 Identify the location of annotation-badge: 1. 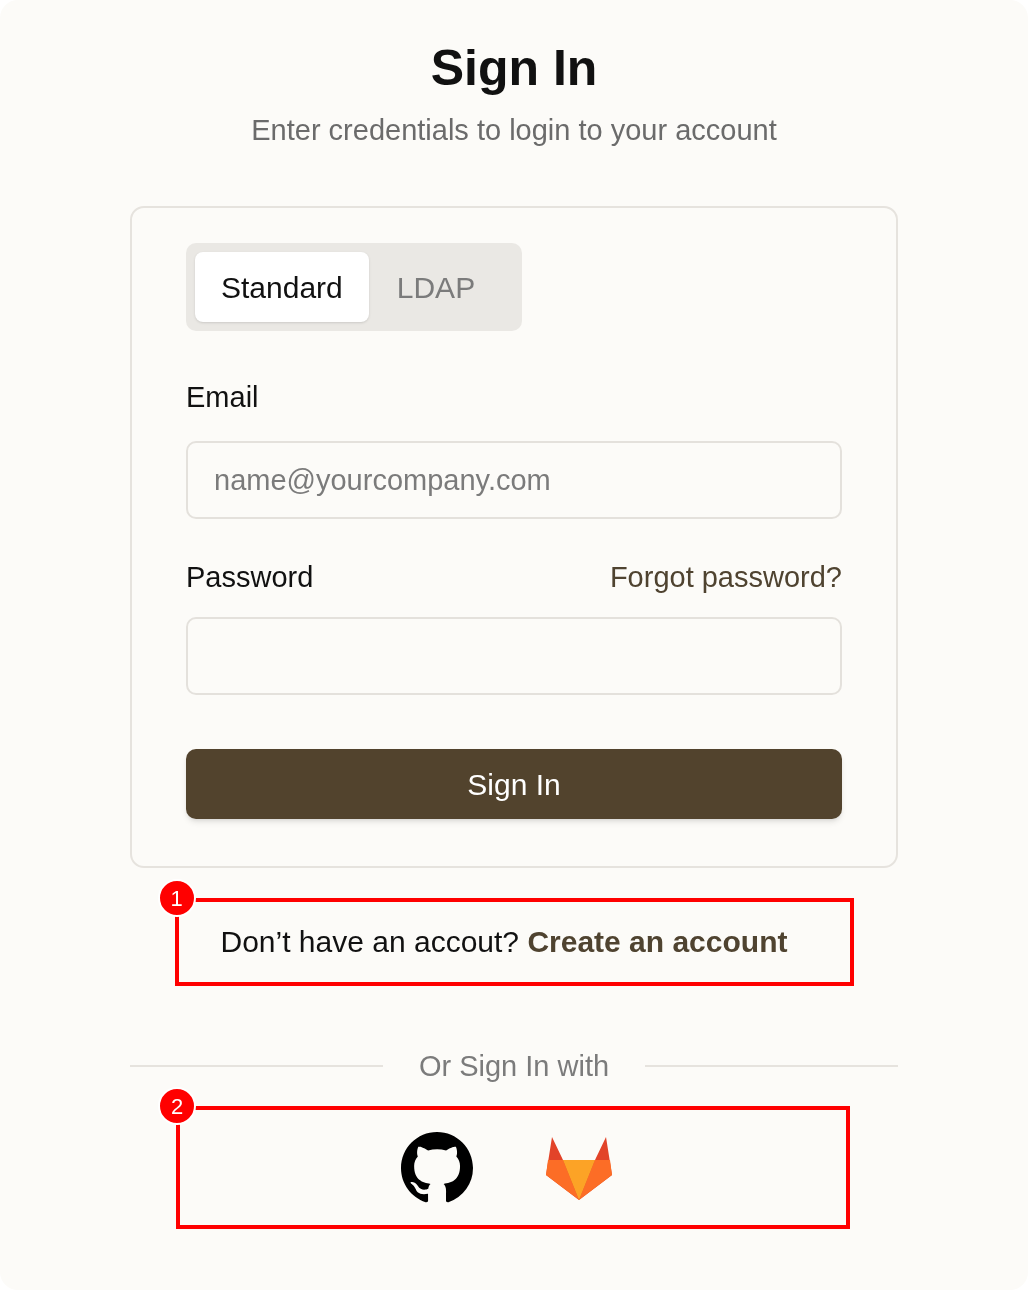
(176, 898).